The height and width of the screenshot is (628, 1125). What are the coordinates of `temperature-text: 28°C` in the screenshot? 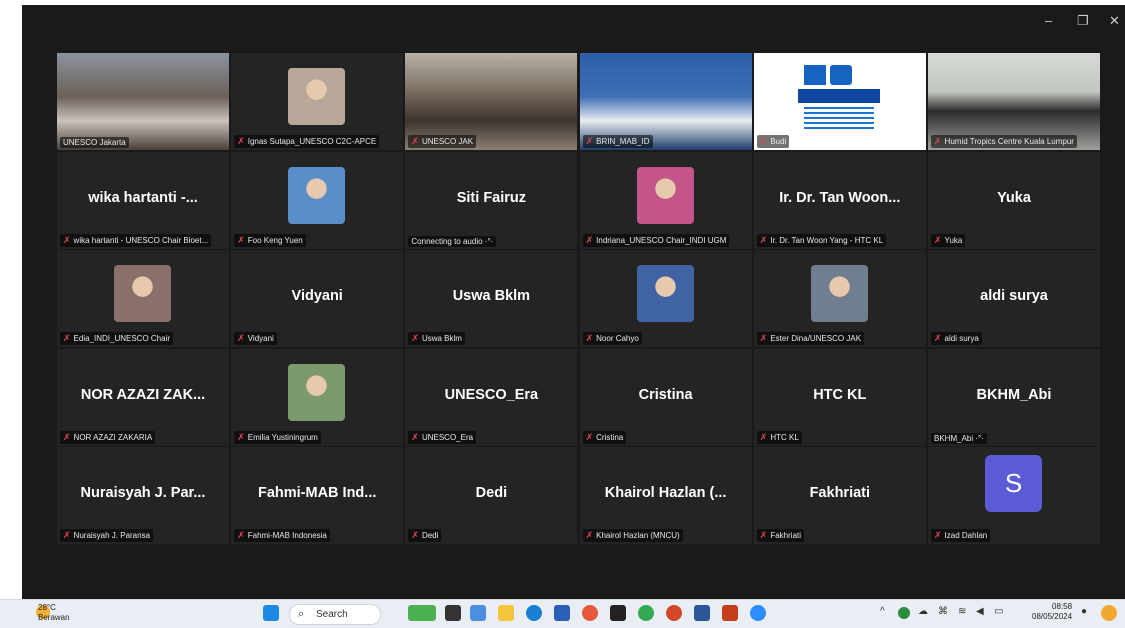 It's located at (47, 607).